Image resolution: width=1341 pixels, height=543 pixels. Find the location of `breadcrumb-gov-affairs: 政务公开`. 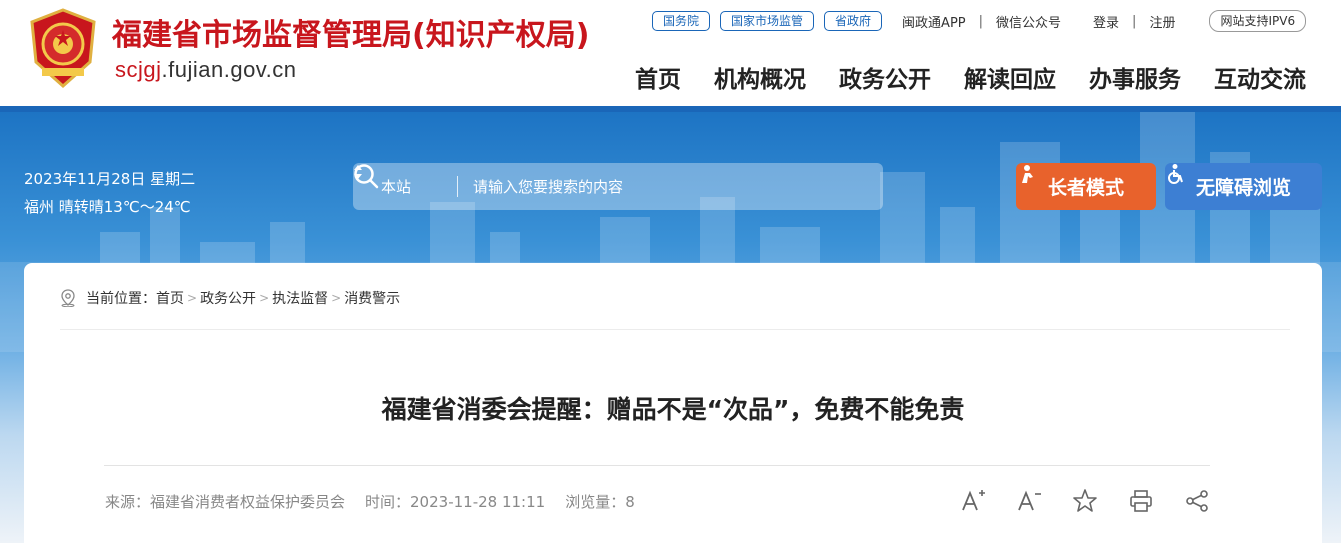

breadcrumb-gov-affairs: 政务公开 is located at coordinates (228, 298).